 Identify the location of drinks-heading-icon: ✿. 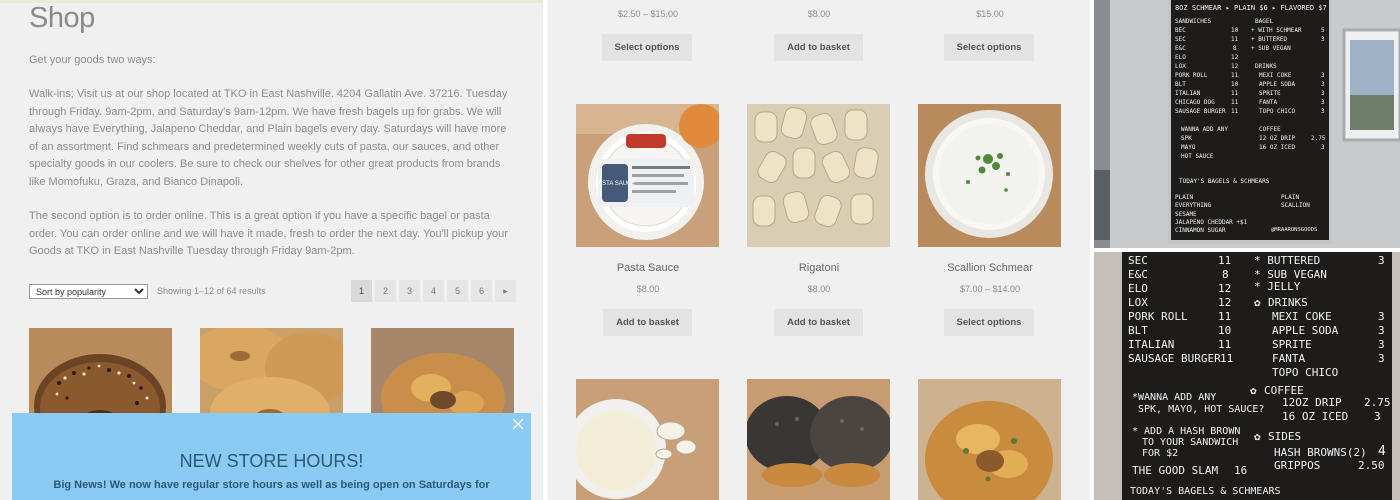
(1257, 302).